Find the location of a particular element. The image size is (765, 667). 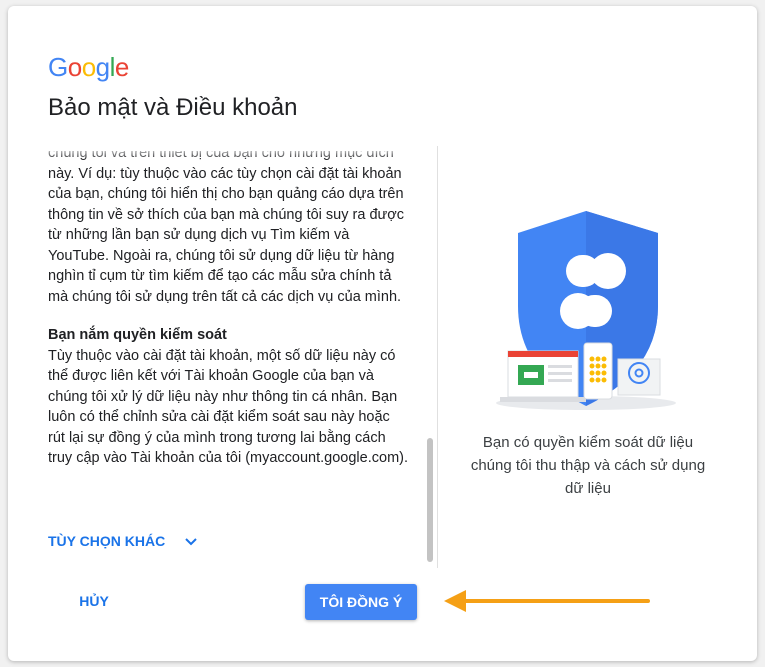

scroll-fade is located at coordinates (228, 153).